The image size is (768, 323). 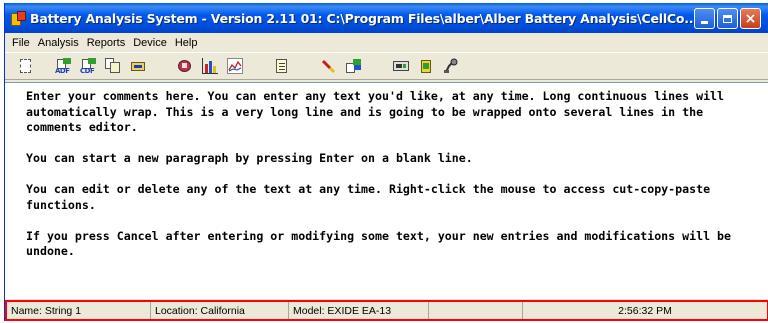 I want to click on probe-button, so click(x=451, y=66).